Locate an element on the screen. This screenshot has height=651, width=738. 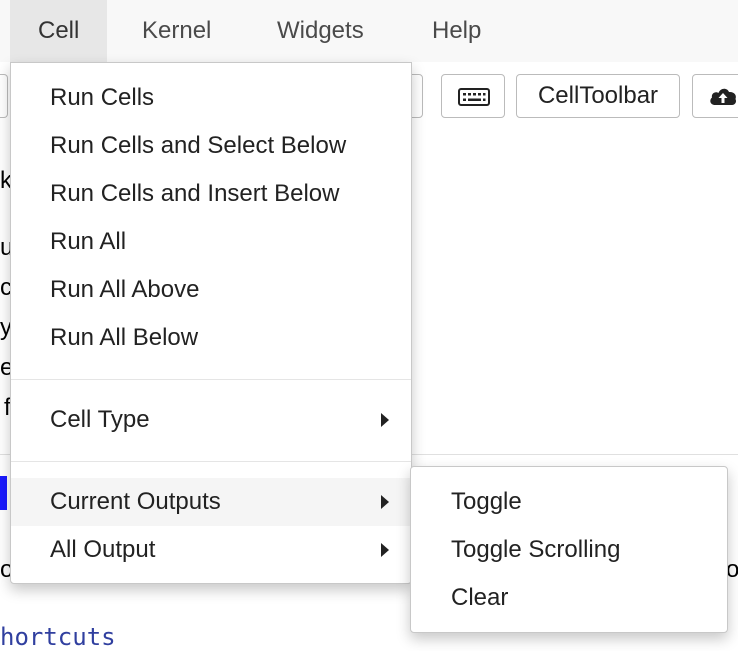
menu-item-label: All Output is located at coordinates (103, 549).